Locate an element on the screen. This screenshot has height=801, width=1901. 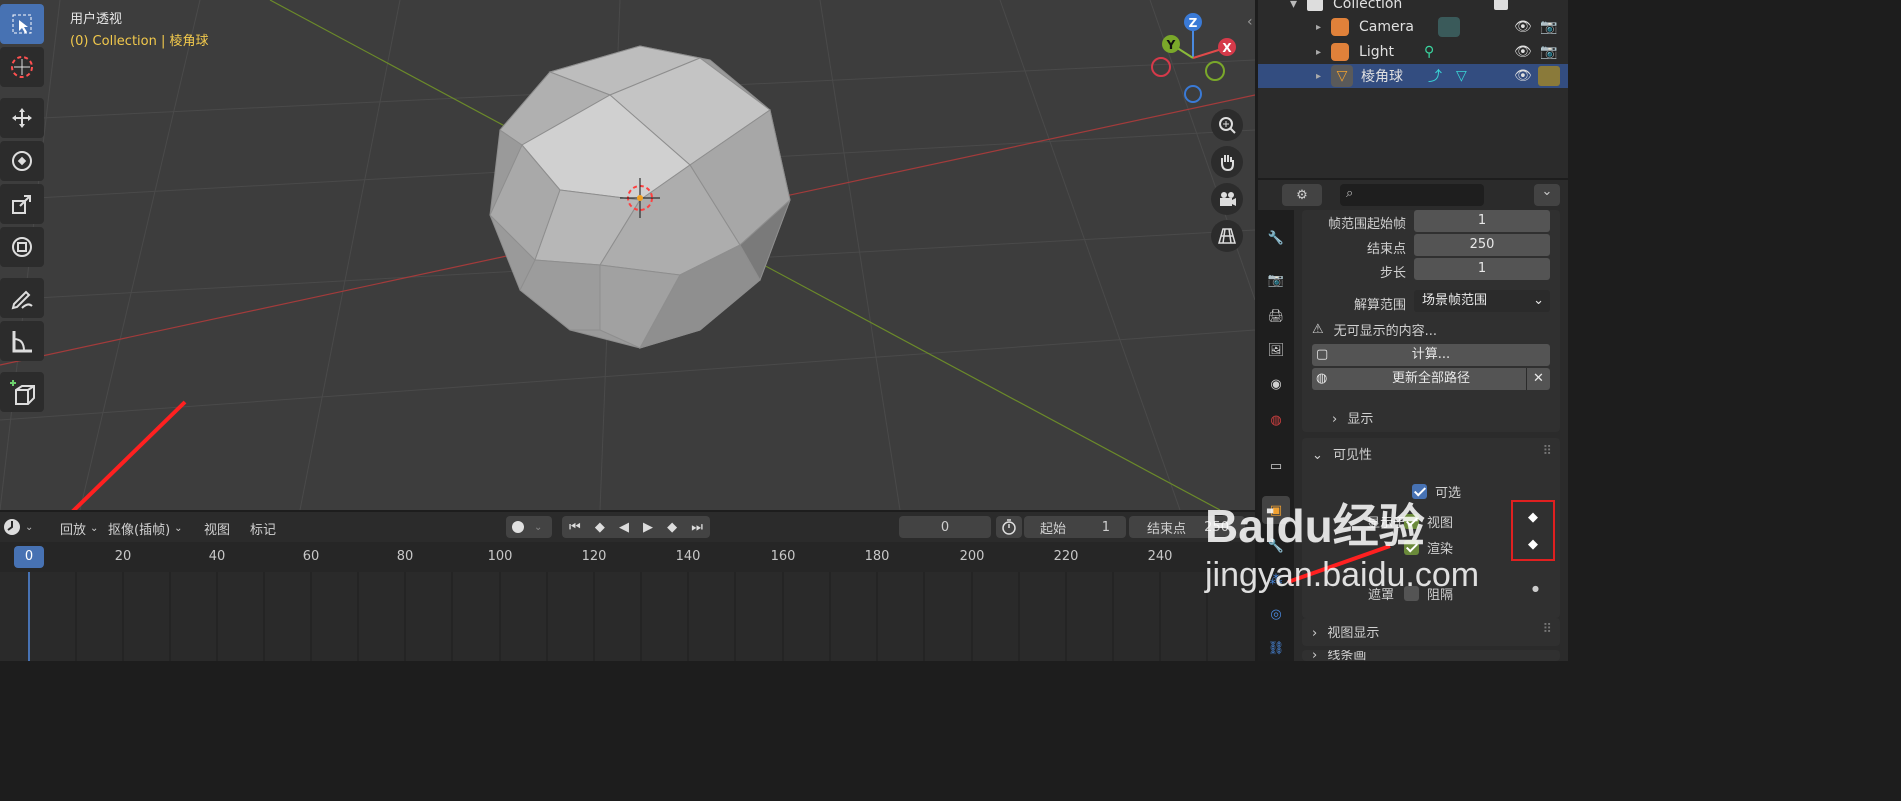
step-field: 1 is located at coordinates (1482, 269).